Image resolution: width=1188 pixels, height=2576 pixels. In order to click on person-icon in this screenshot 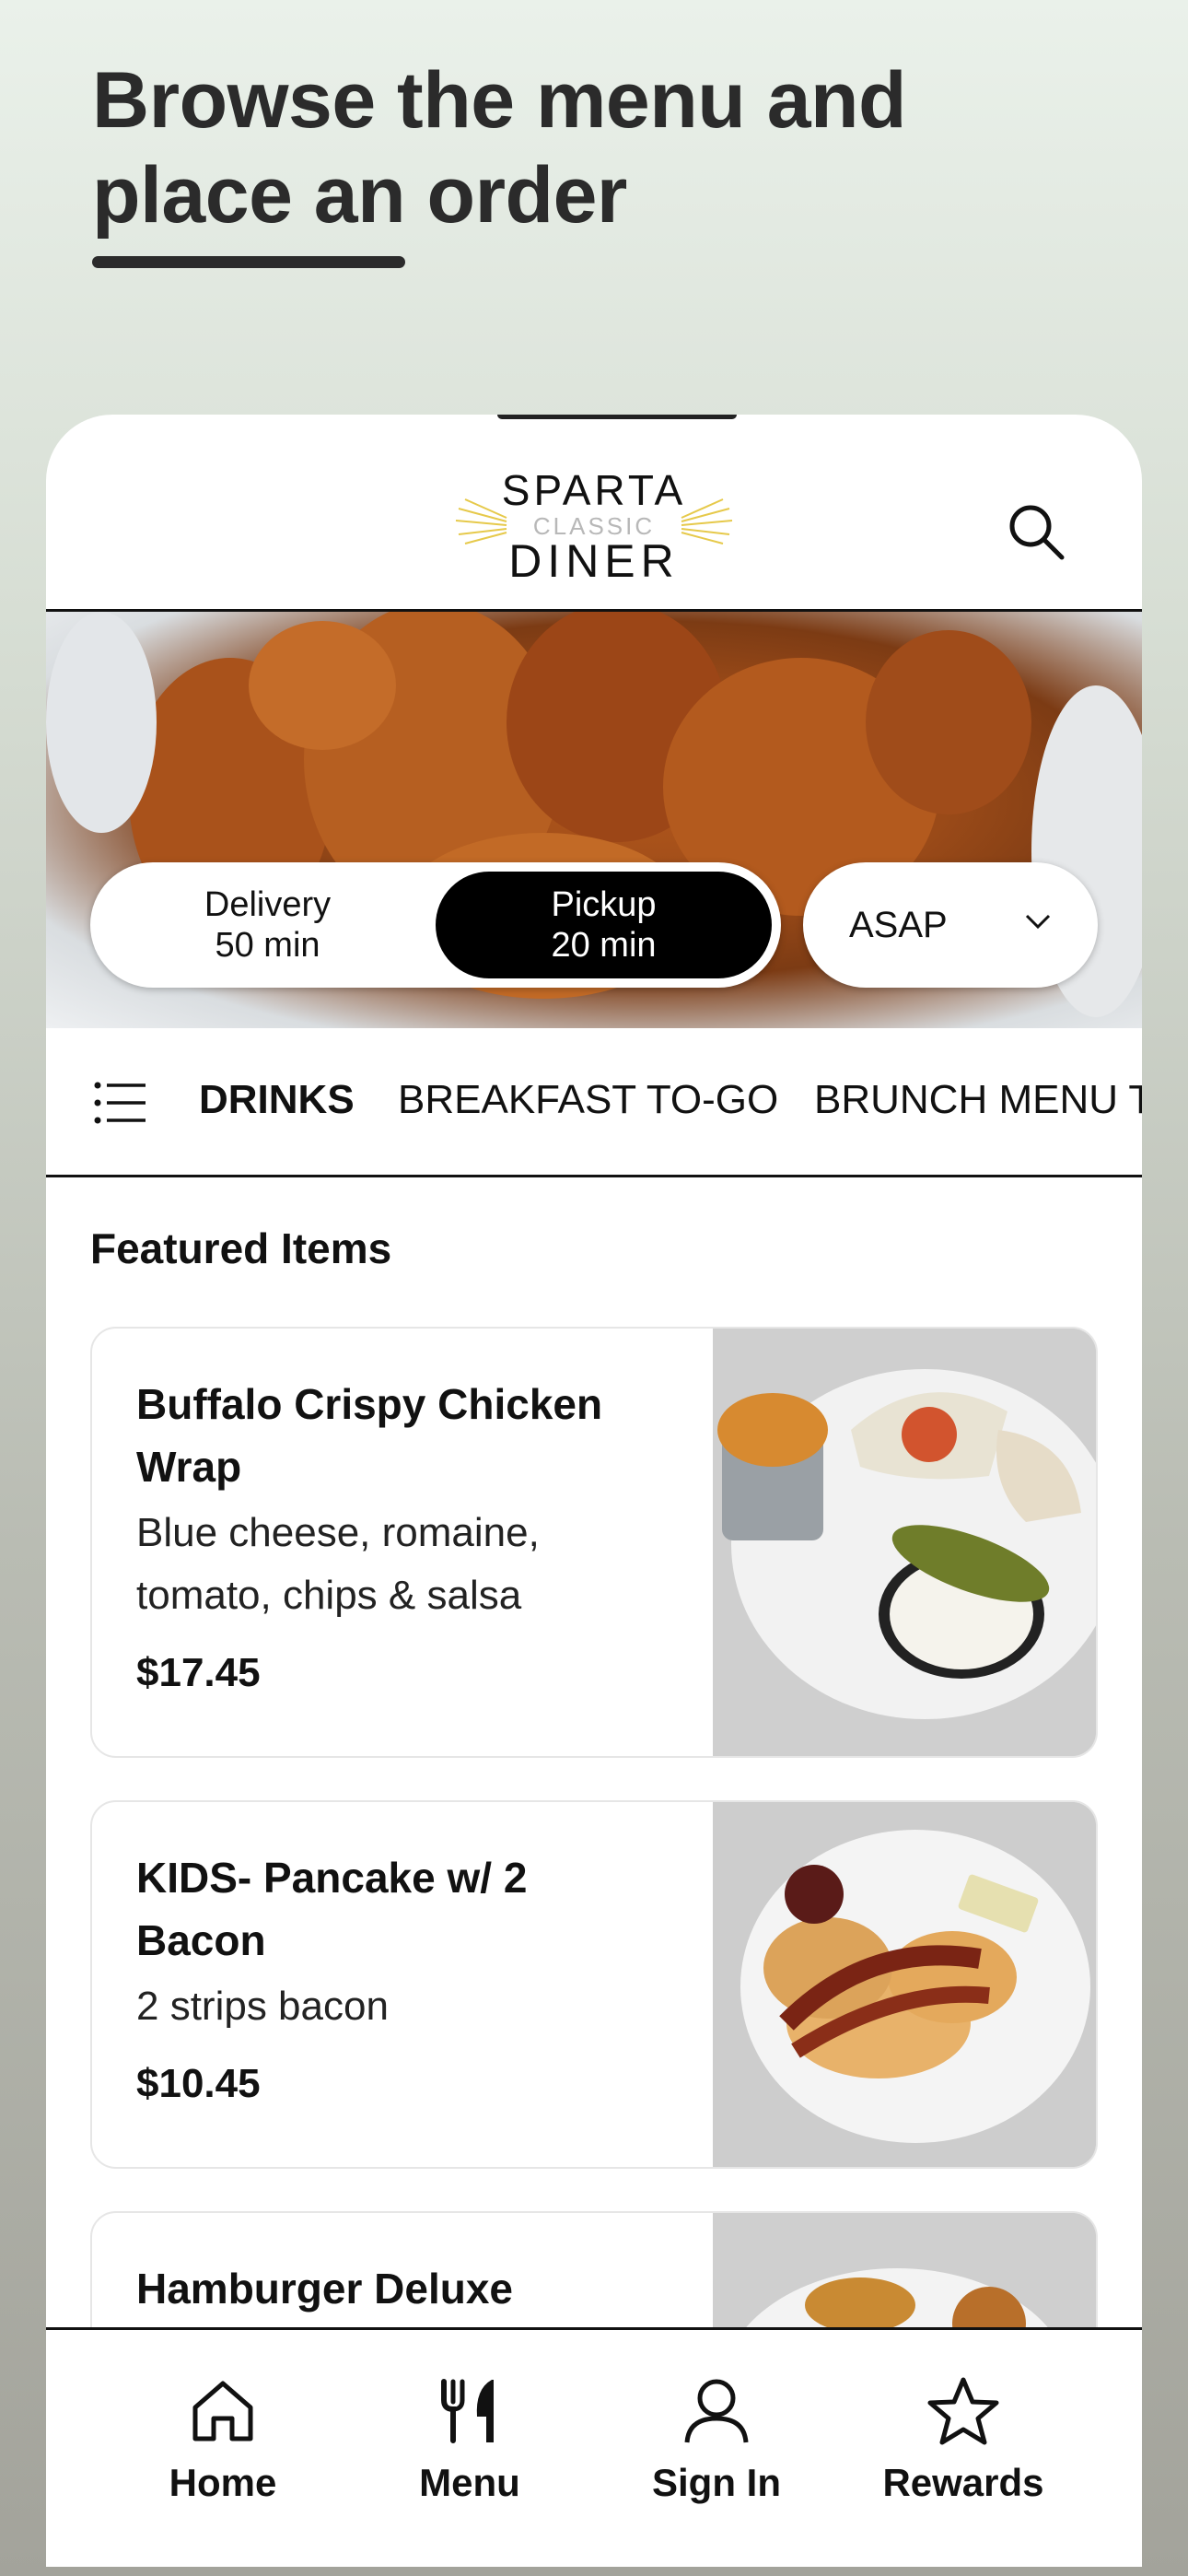, I will do `click(716, 2411)`.